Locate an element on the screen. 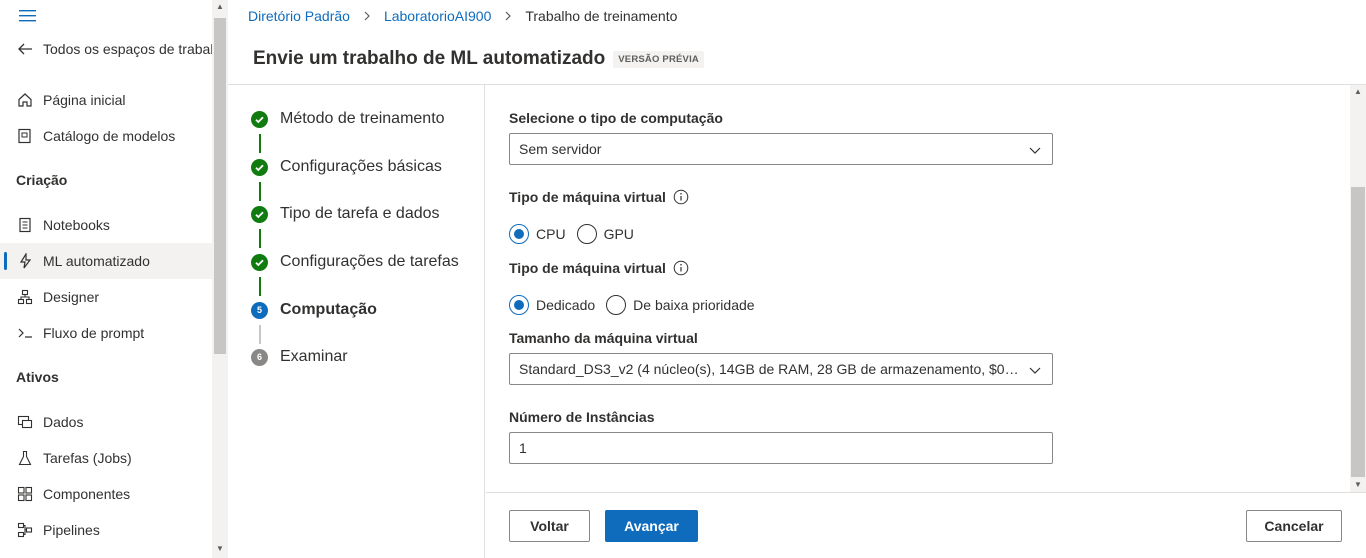 The width and height of the screenshot is (1366, 558). radio-label: Dedicado is located at coordinates (566, 305).